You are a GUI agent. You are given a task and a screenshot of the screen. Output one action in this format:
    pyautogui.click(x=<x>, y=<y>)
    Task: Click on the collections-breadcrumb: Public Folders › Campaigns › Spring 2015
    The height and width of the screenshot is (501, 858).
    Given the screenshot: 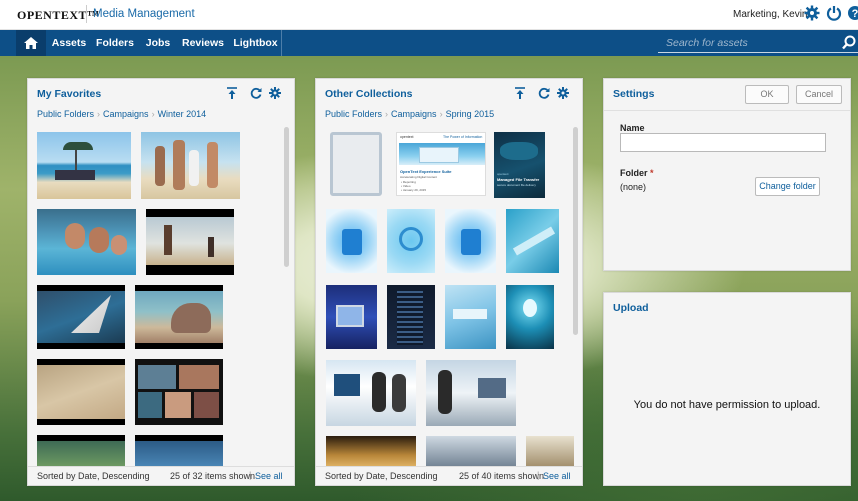 What is the action you would take?
    pyautogui.click(x=409, y=114)
    